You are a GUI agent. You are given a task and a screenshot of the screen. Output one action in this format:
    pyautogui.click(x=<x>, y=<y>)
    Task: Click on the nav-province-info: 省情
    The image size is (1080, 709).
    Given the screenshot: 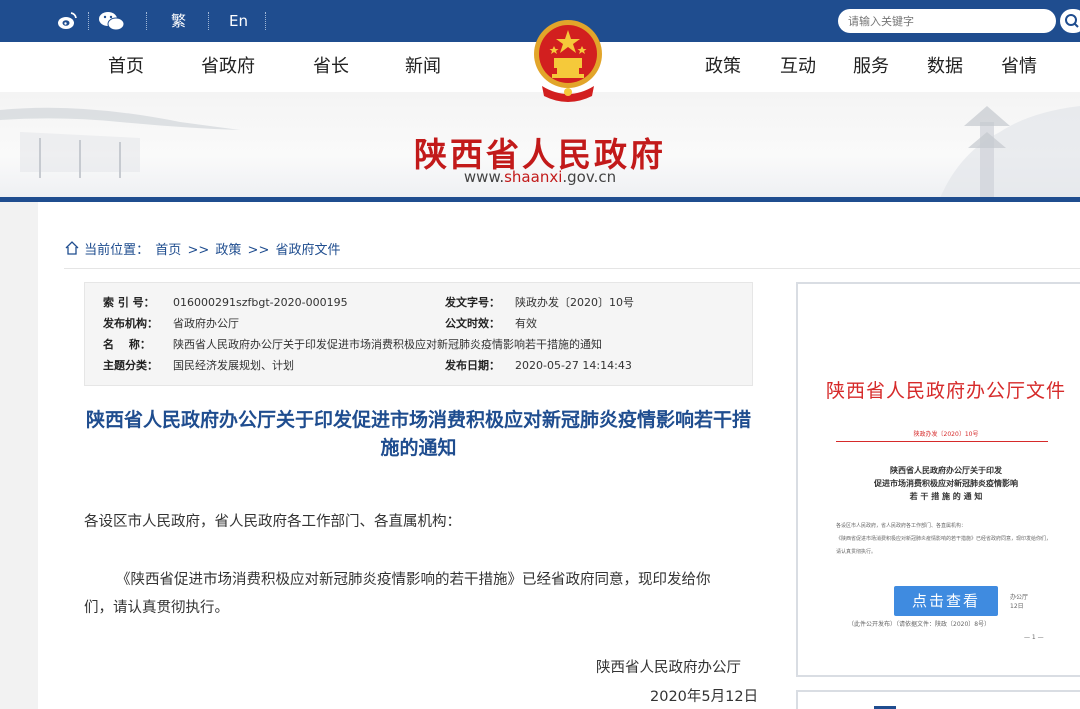 What is the action you would take?
    pyautogui.click(x=1019, y=67)
    